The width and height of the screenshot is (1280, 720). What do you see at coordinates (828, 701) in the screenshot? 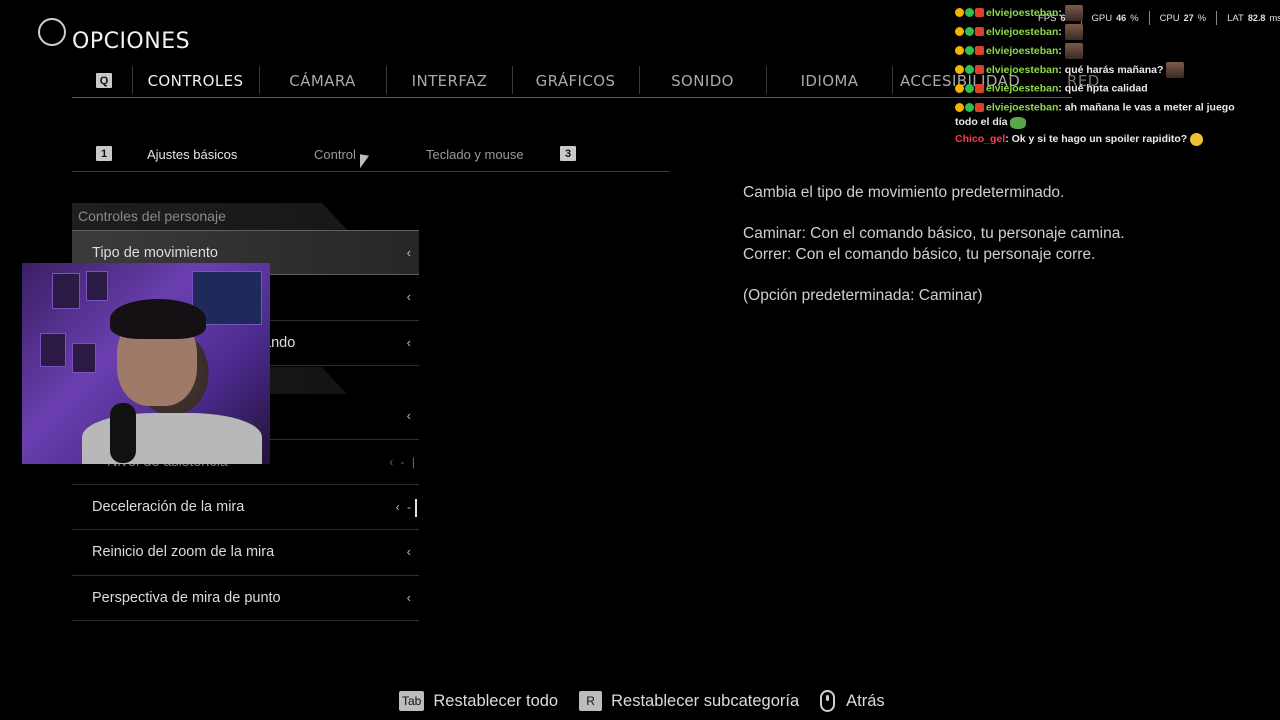
I see `mouse-right-click-icon` at bounding box center [828, 701].